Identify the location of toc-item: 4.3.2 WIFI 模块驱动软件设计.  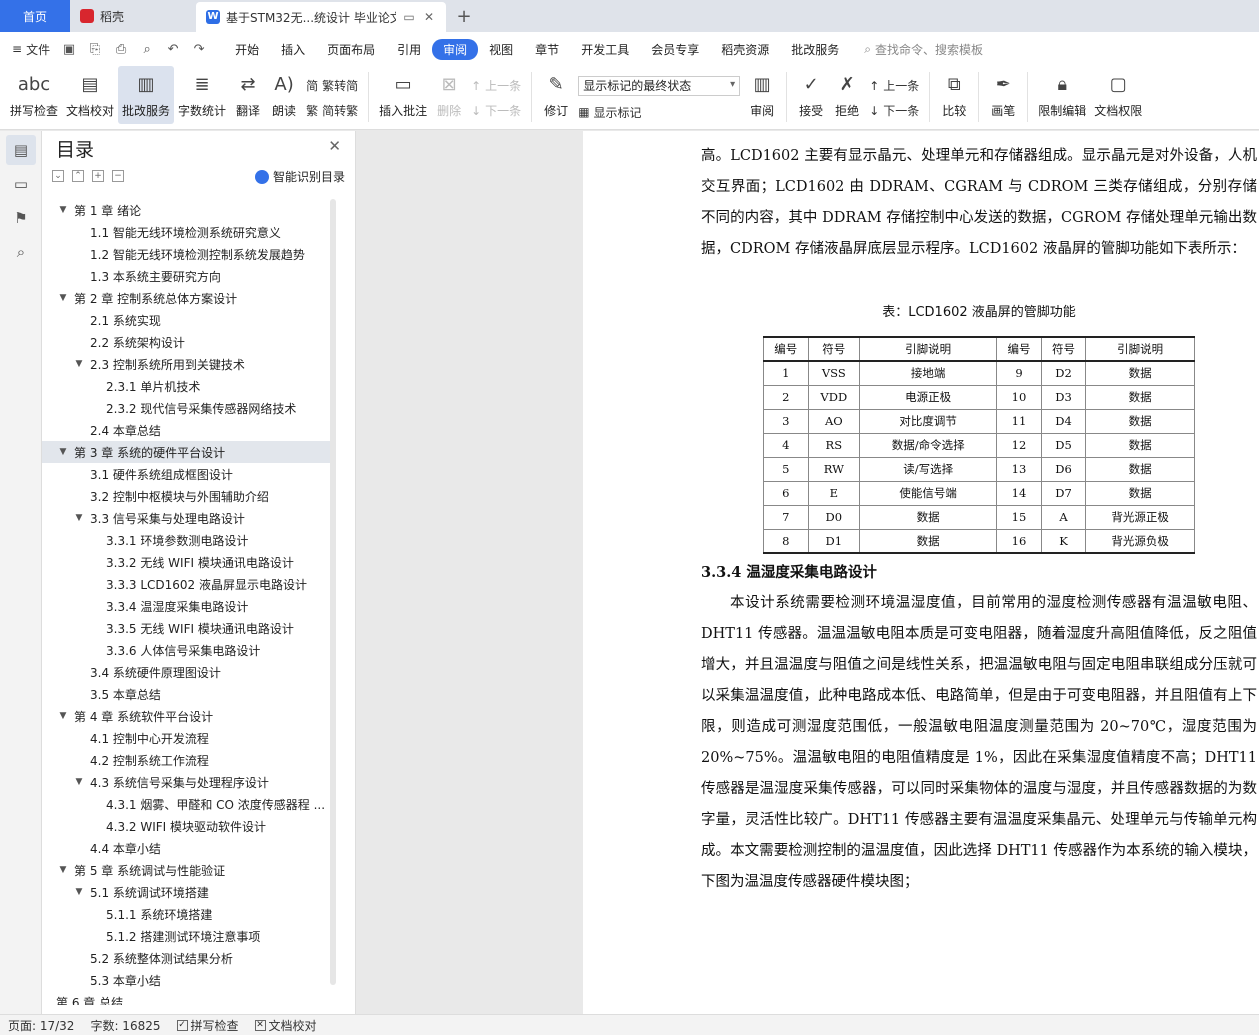
(186, 826).